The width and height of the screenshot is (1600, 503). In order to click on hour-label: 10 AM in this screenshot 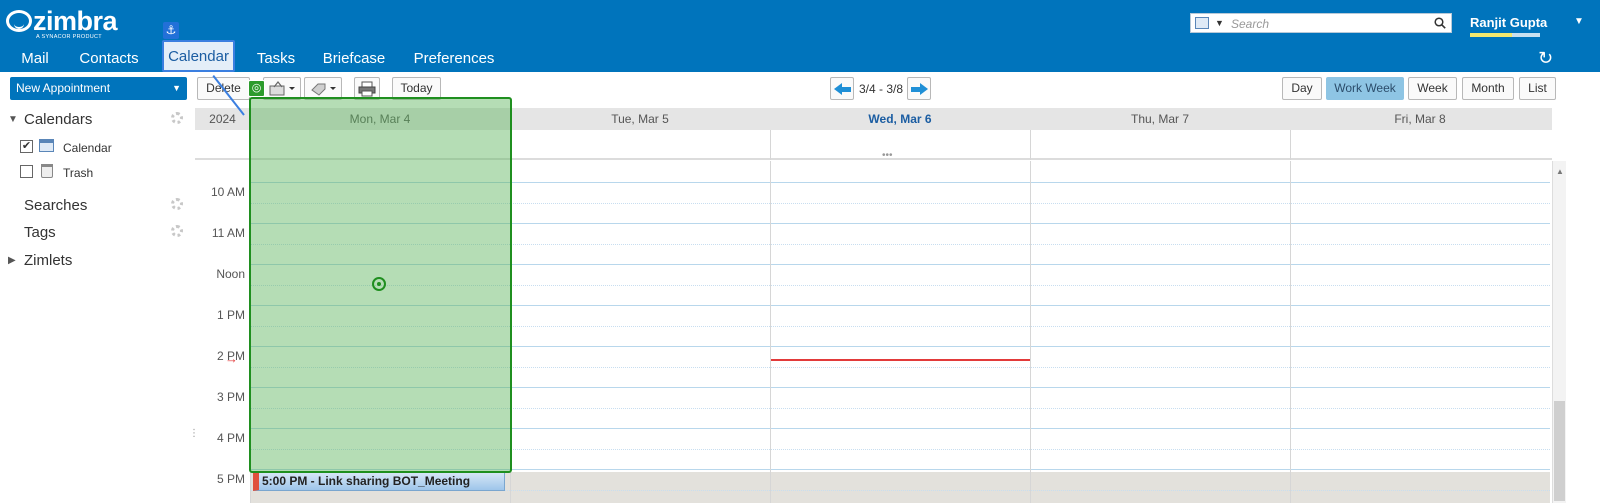, I will do `click(227, 192)`.